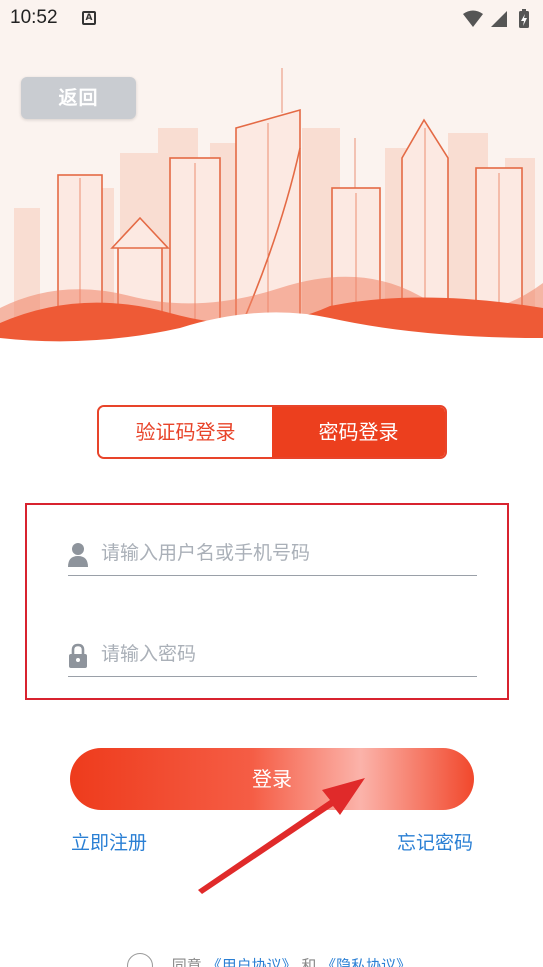  I want to click on wifi-signal-battery-icons, so click(496, 18).